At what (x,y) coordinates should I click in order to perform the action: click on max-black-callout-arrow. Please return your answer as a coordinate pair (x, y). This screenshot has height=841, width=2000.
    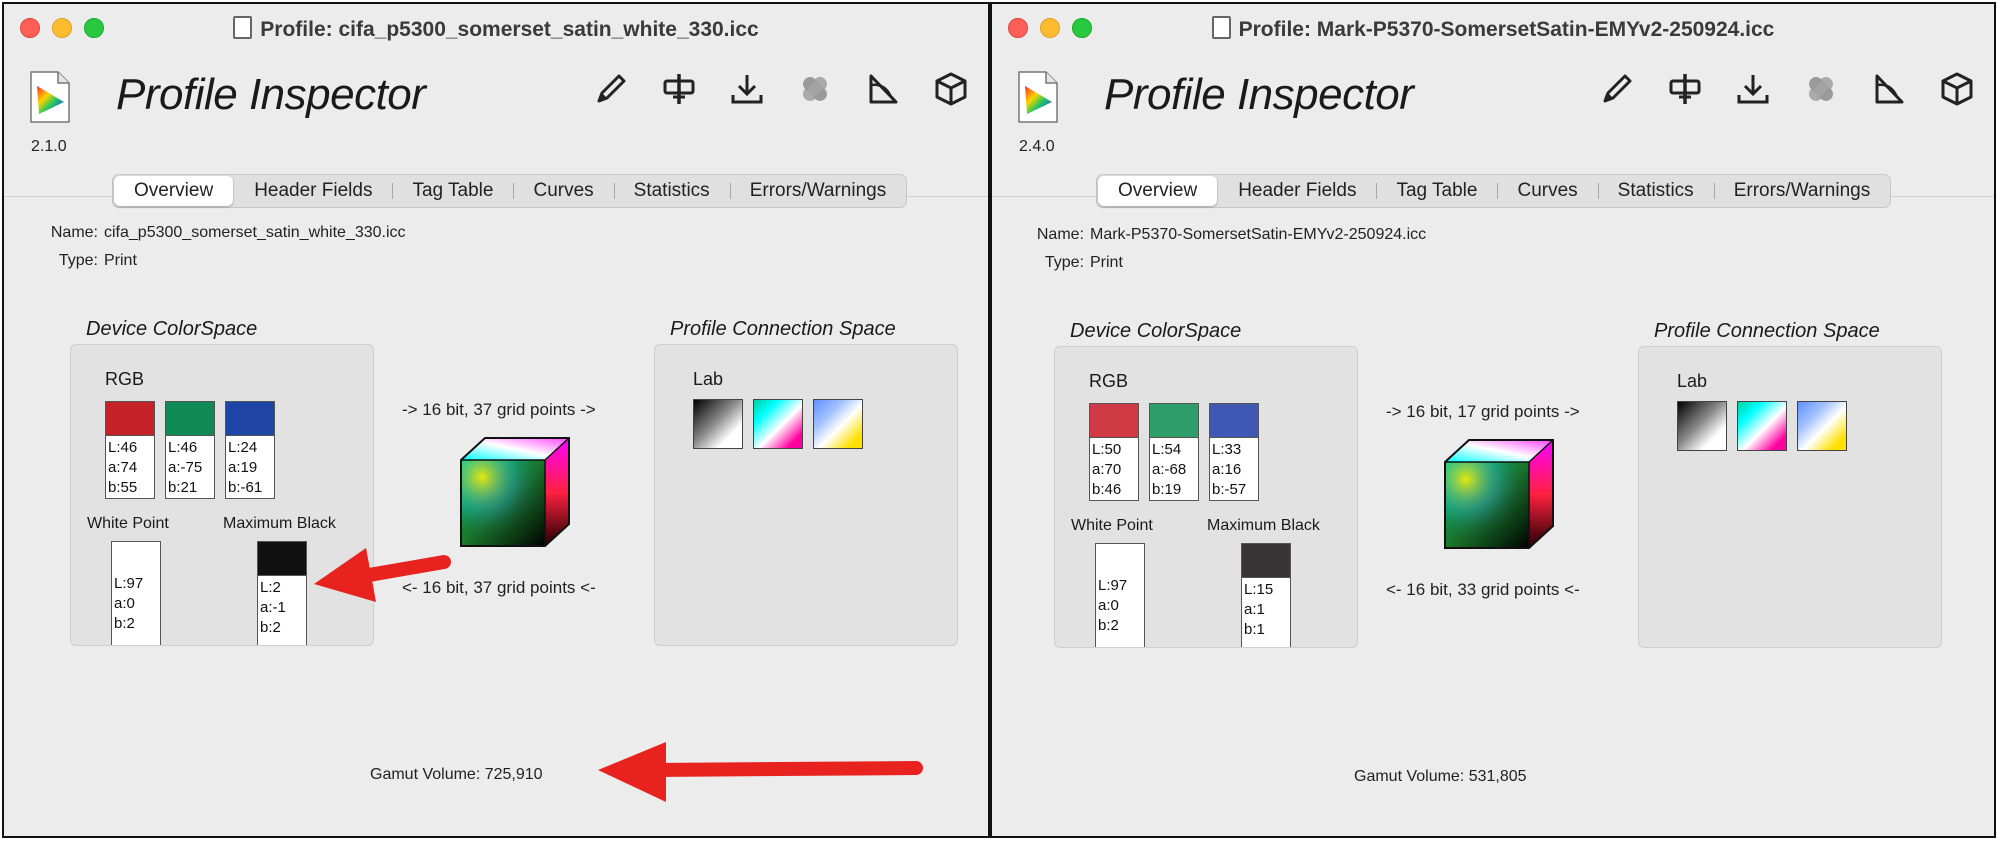
    Looking at the image, I should click on (382, 575).